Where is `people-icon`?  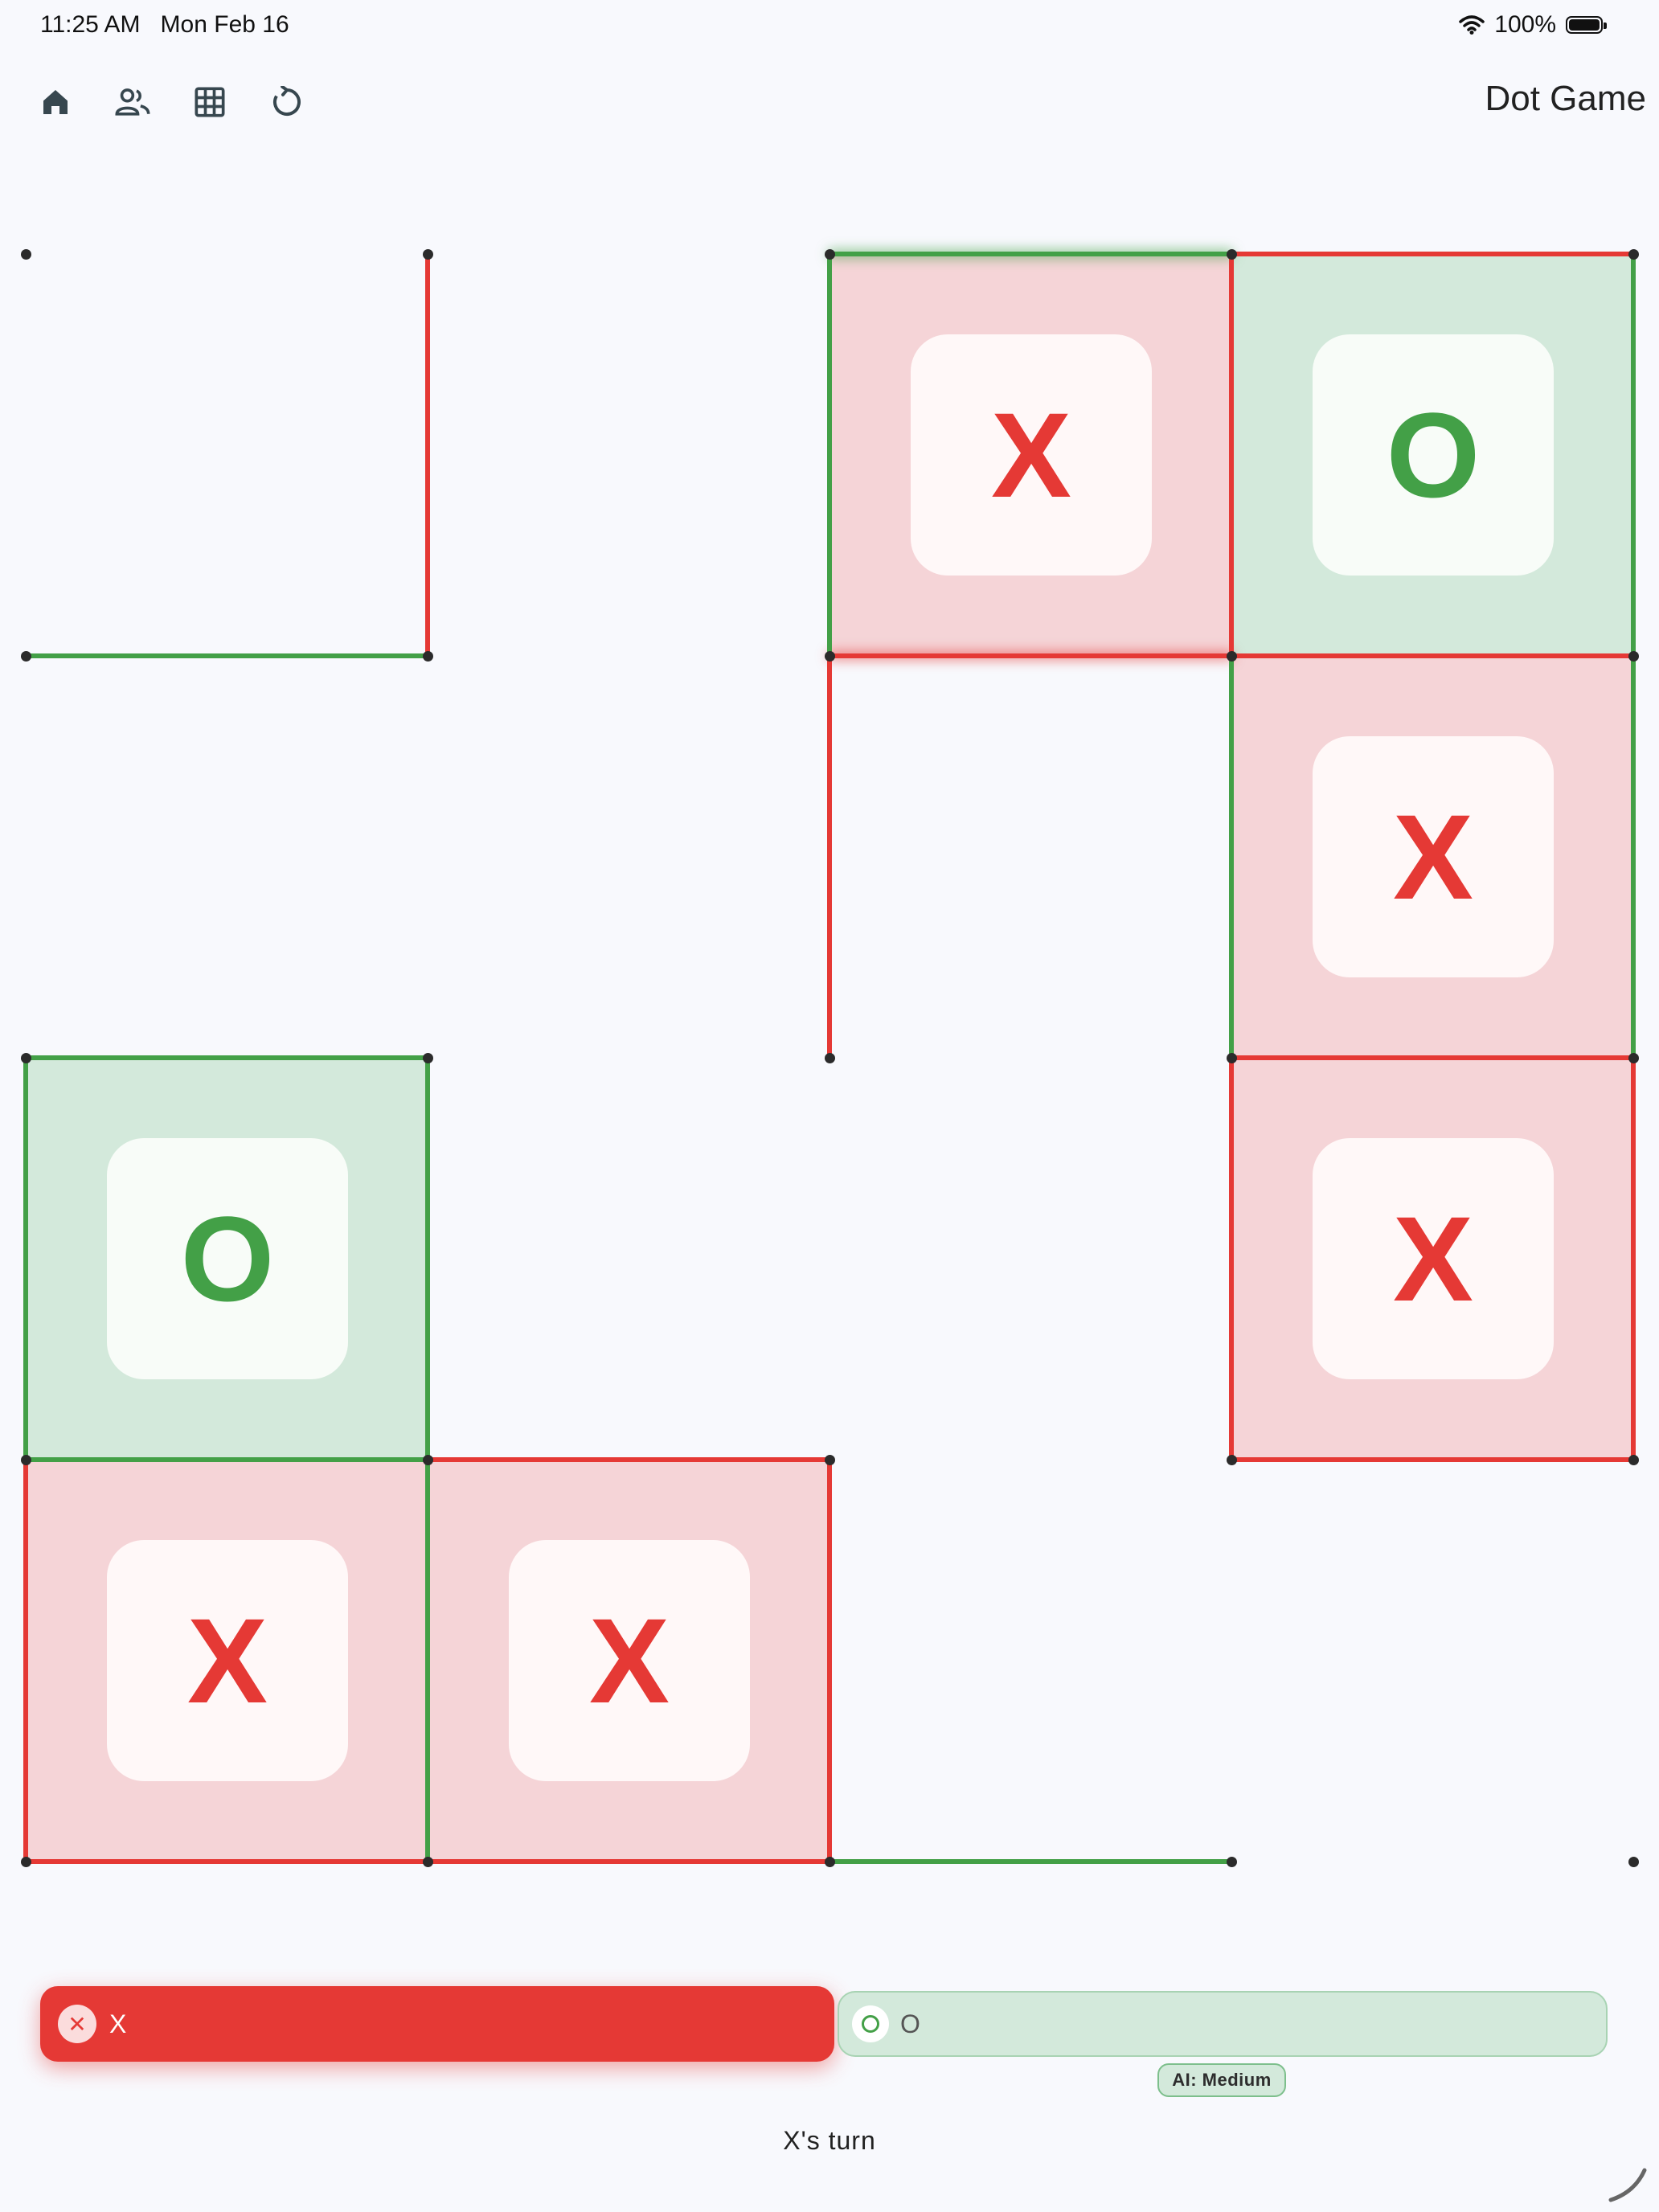
people-icon is located at coordinates (132, 102).